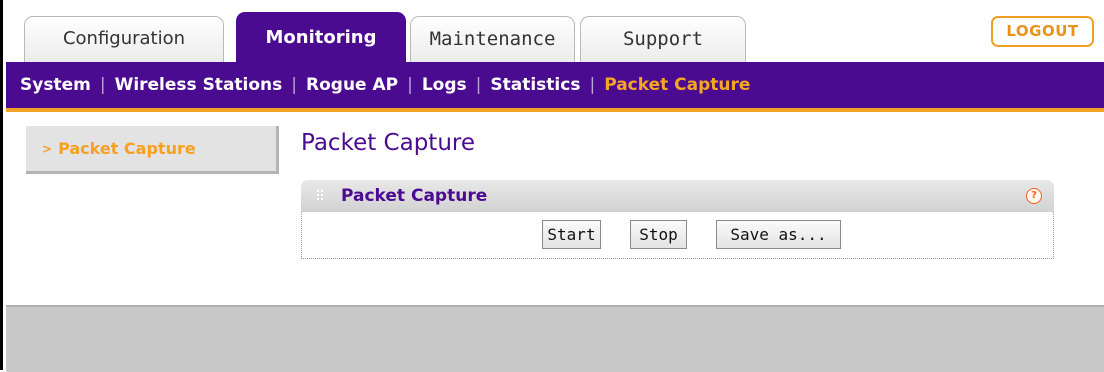 The width and height of the screenshot is (1104, 372). I want to click on logout-button: LOGOUT, so click(1042, 31).